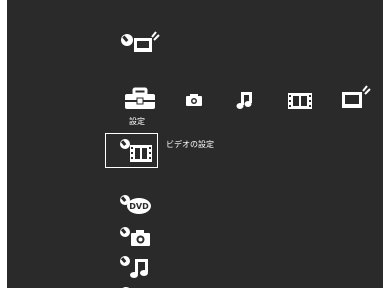 Image resolution: width=387 pixels, height=291 pixels. I want to click on photo-settings-icon, so click(136, 237).